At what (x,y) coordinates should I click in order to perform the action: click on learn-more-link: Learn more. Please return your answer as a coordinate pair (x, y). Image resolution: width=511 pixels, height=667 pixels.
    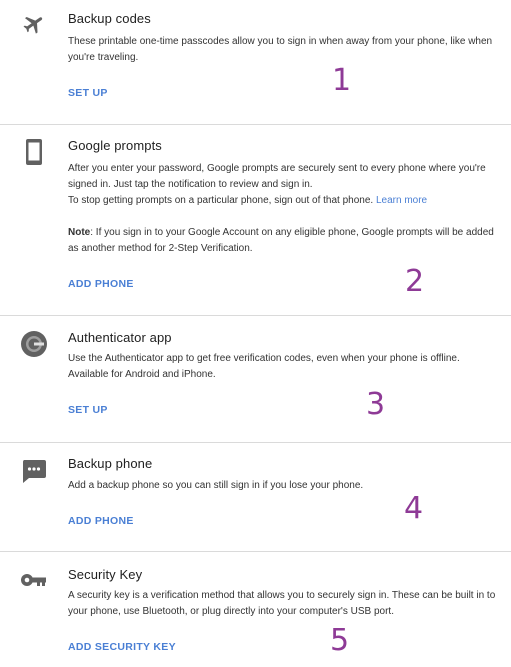
    Looking at the image, I should click on (401, 200).